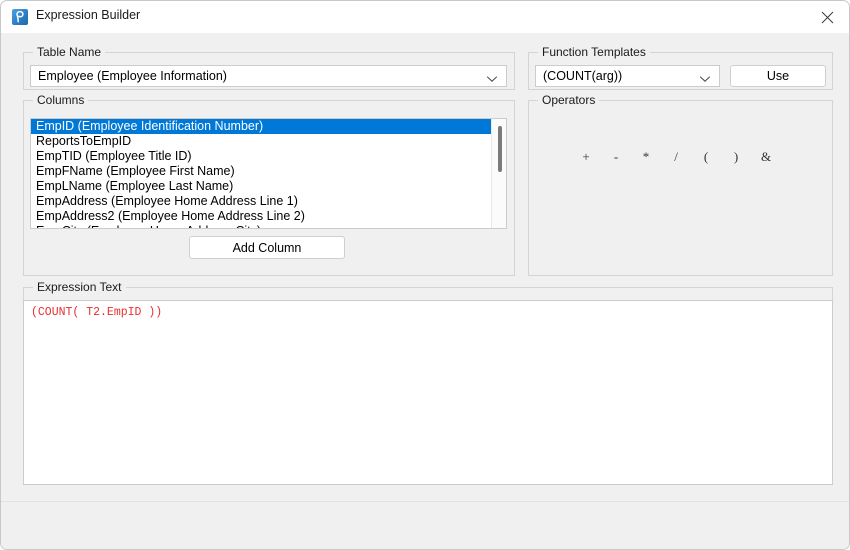  Describe the element at coordinates (88, 15) in the screenshot. I see `window-title: Expression Builder` at that location.